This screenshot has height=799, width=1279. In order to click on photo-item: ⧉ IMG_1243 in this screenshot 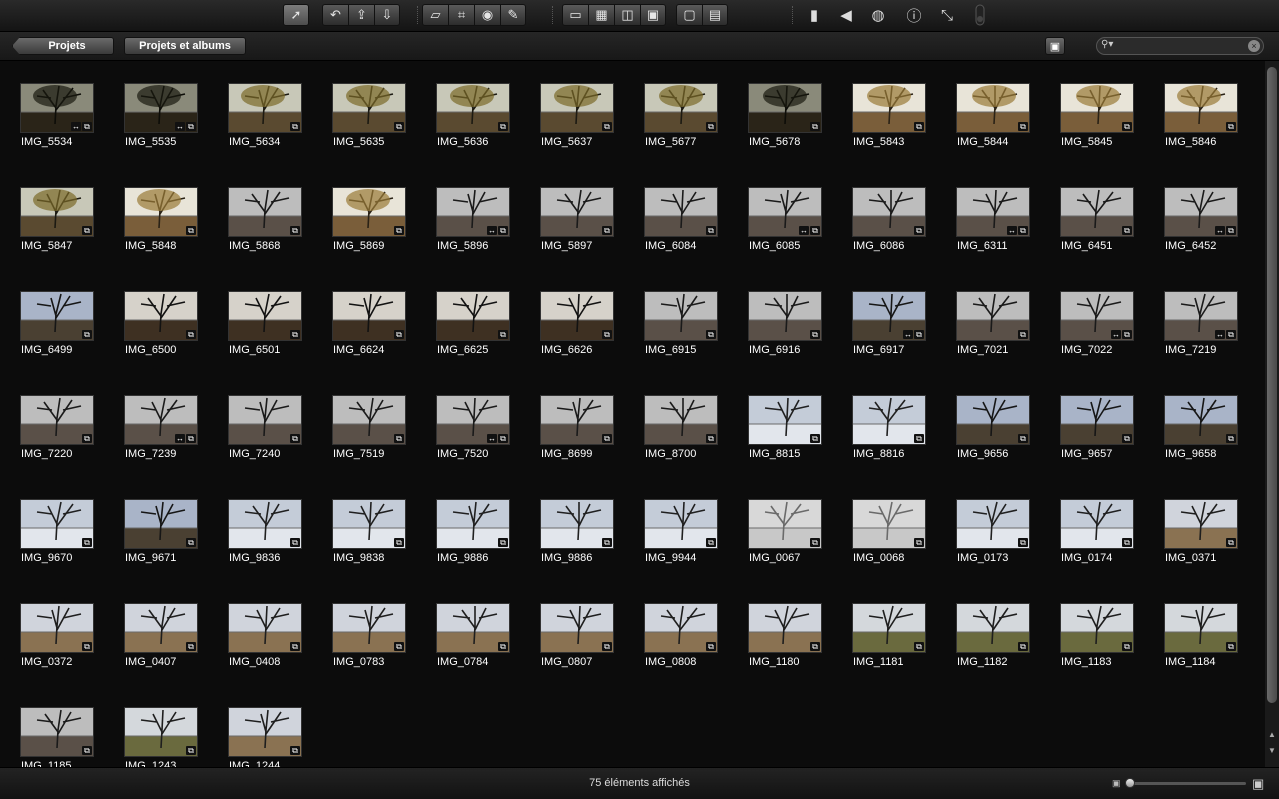, I will do `click(156, 726)`.